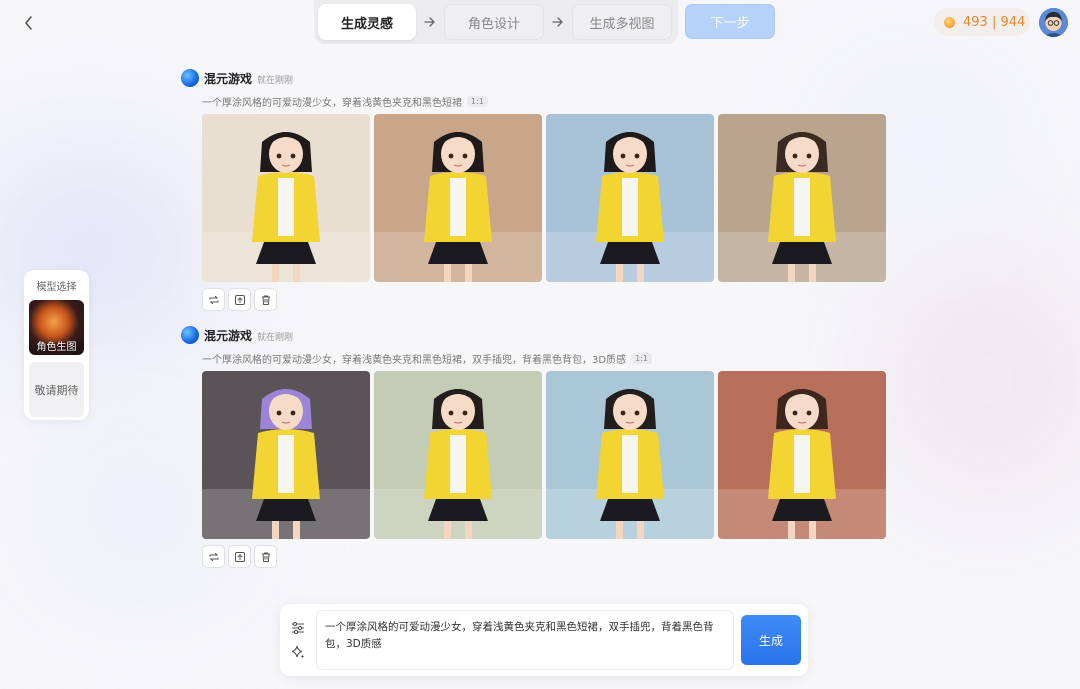 This screenshot has height=689, width=1080. I want to click on step-generate-inspiration: 生成灵感, so click(367, 22).